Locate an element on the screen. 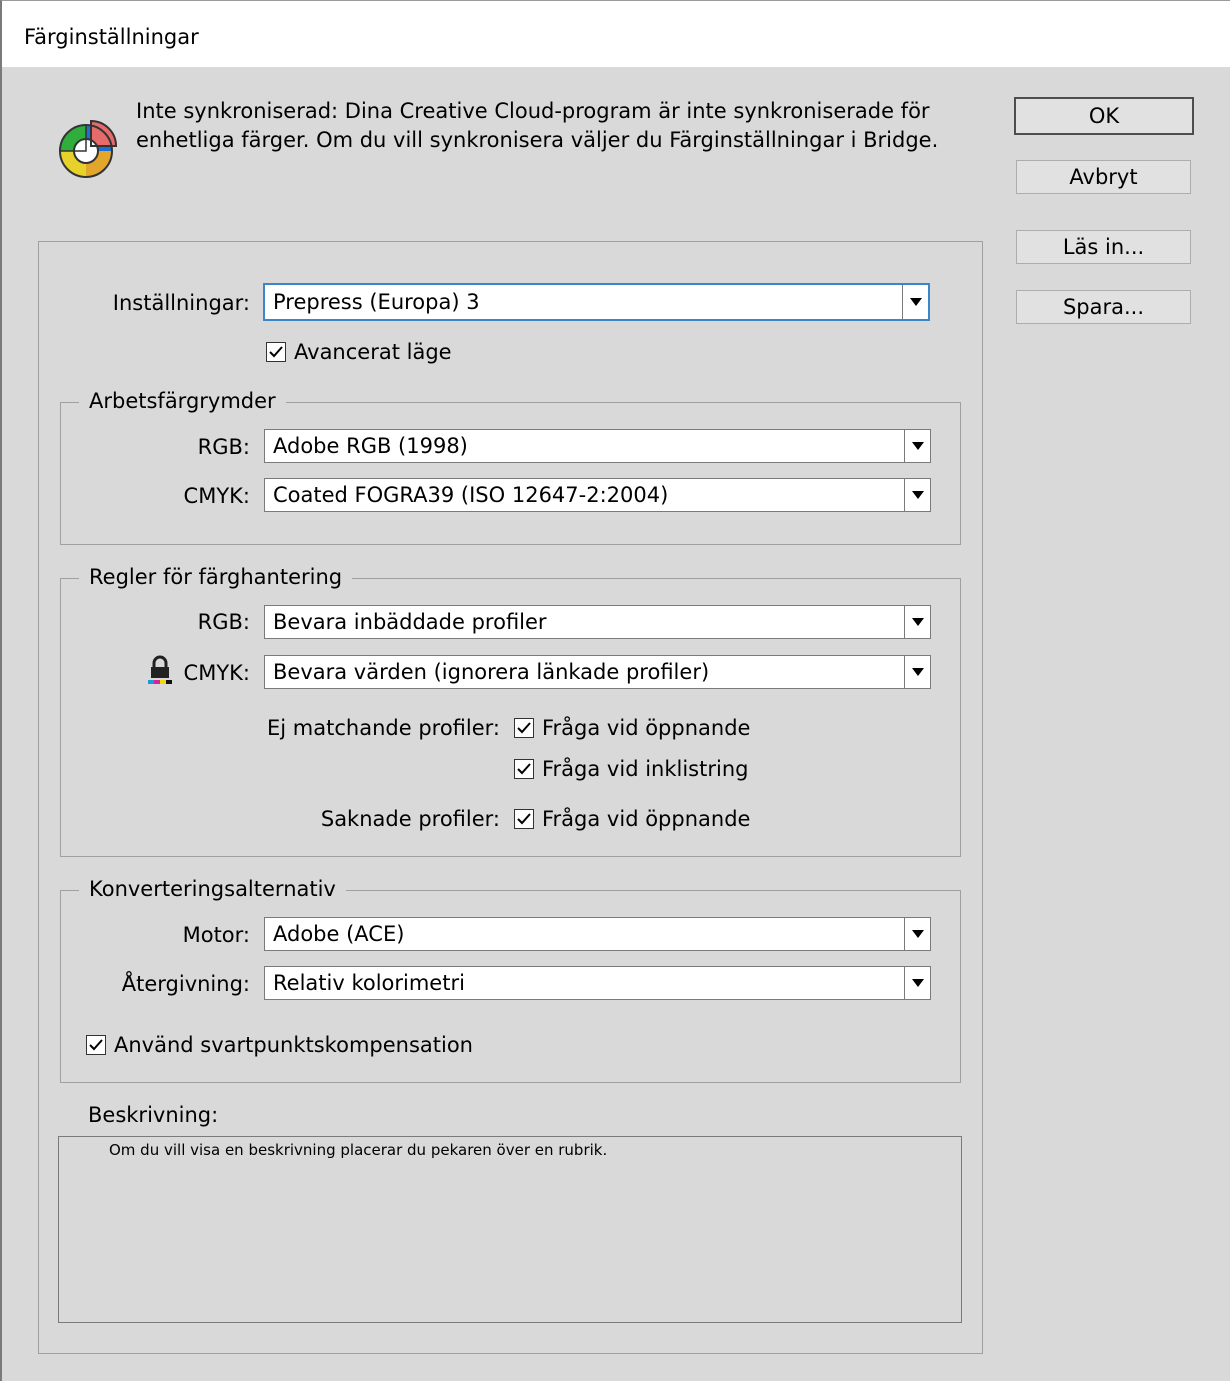 The height and width of the screenshot is (1381, 1230). window-title: Färginställningar is located at coordinates (111, 37).